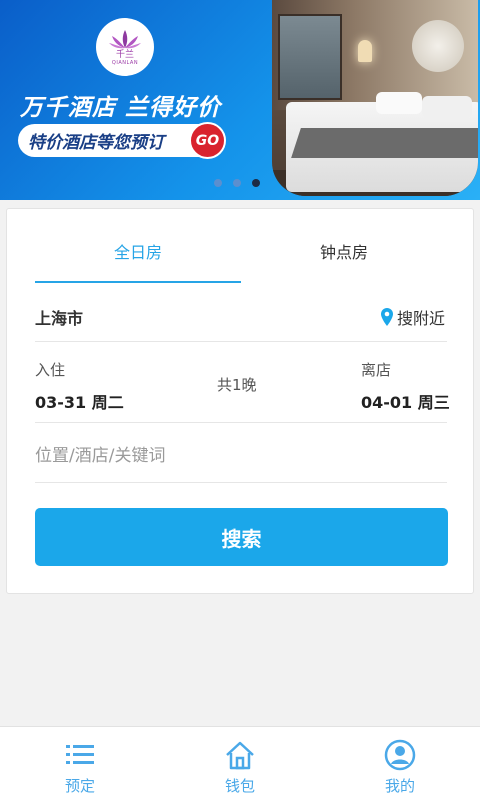 Image resolution: width=480 pixels, height=800 pixels. What do you see at coordinates (240, 755) in the screenshot?
I see `home-icon` at bounding box center [240, 755].